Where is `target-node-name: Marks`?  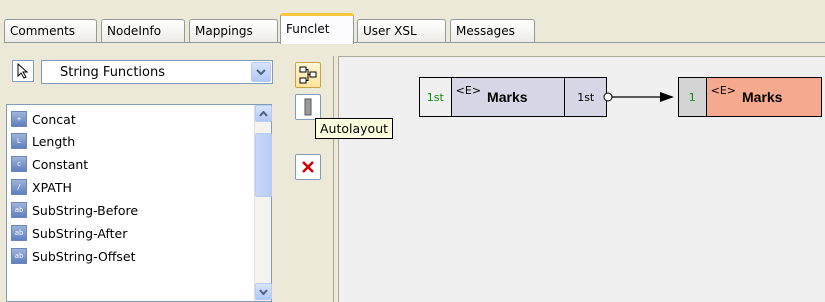
target-node-name: Marks is located at coordinates (762, 97).